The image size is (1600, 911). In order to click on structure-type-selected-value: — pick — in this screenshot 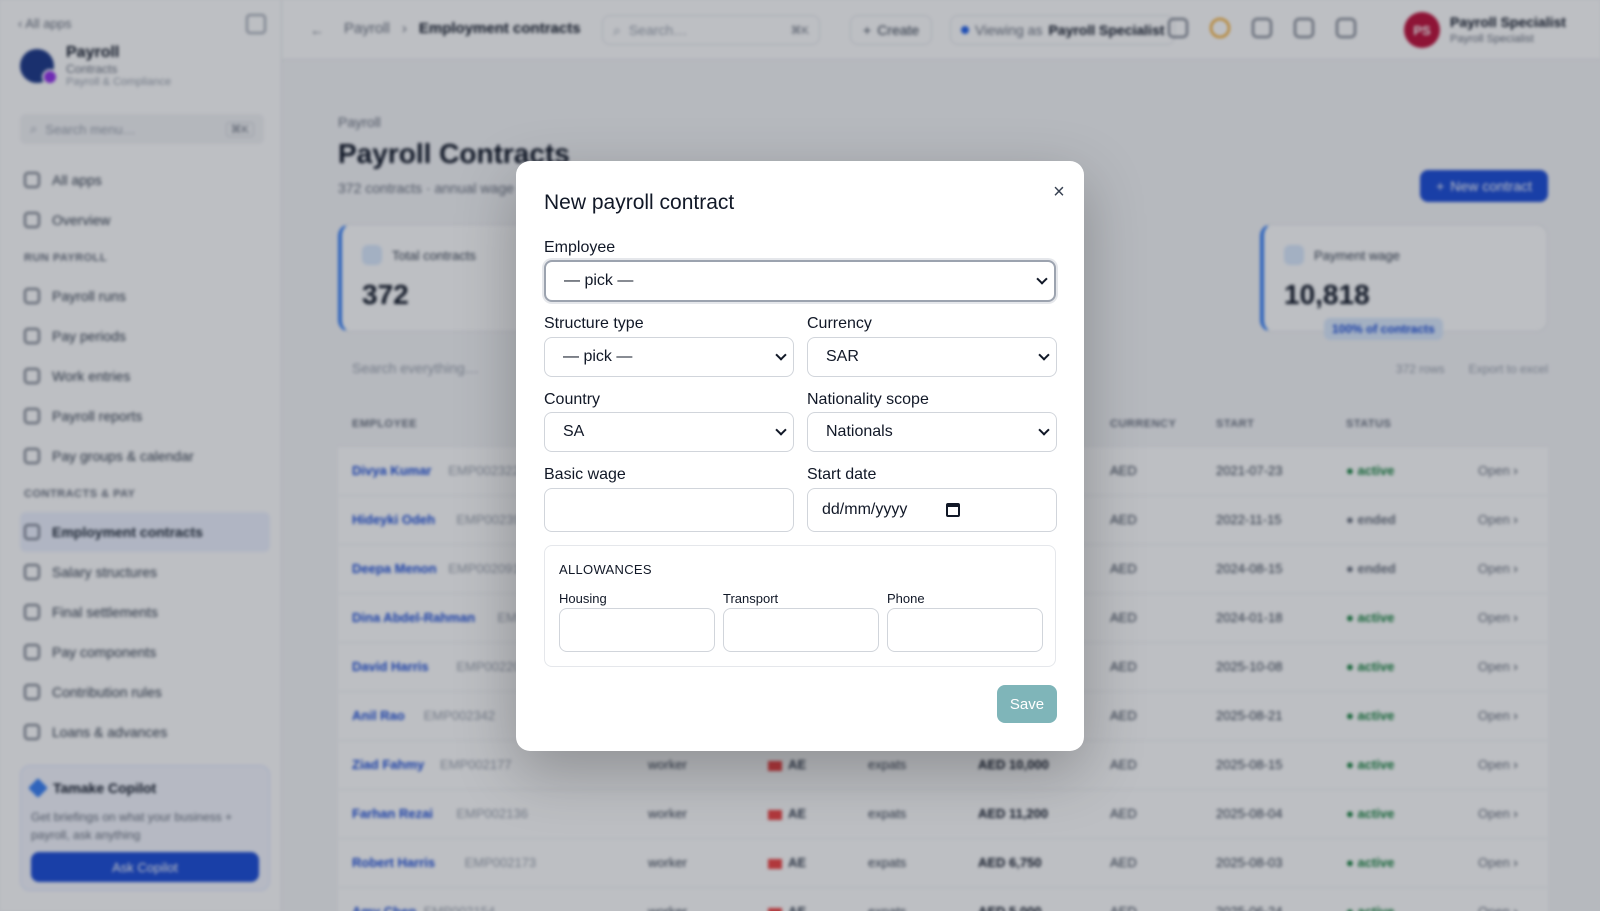, I will do `click(598, 356)`.